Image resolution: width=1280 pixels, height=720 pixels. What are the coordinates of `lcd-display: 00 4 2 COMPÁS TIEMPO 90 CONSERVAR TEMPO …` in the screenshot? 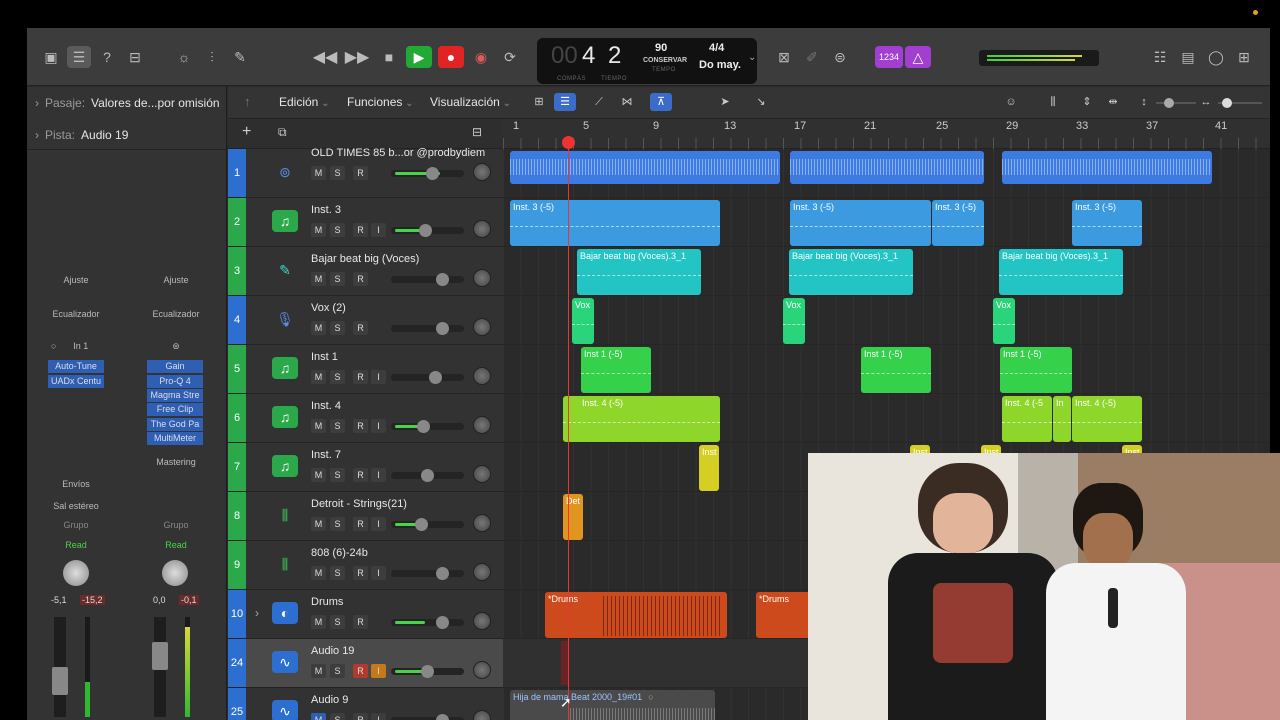 It's located at (647, 61).